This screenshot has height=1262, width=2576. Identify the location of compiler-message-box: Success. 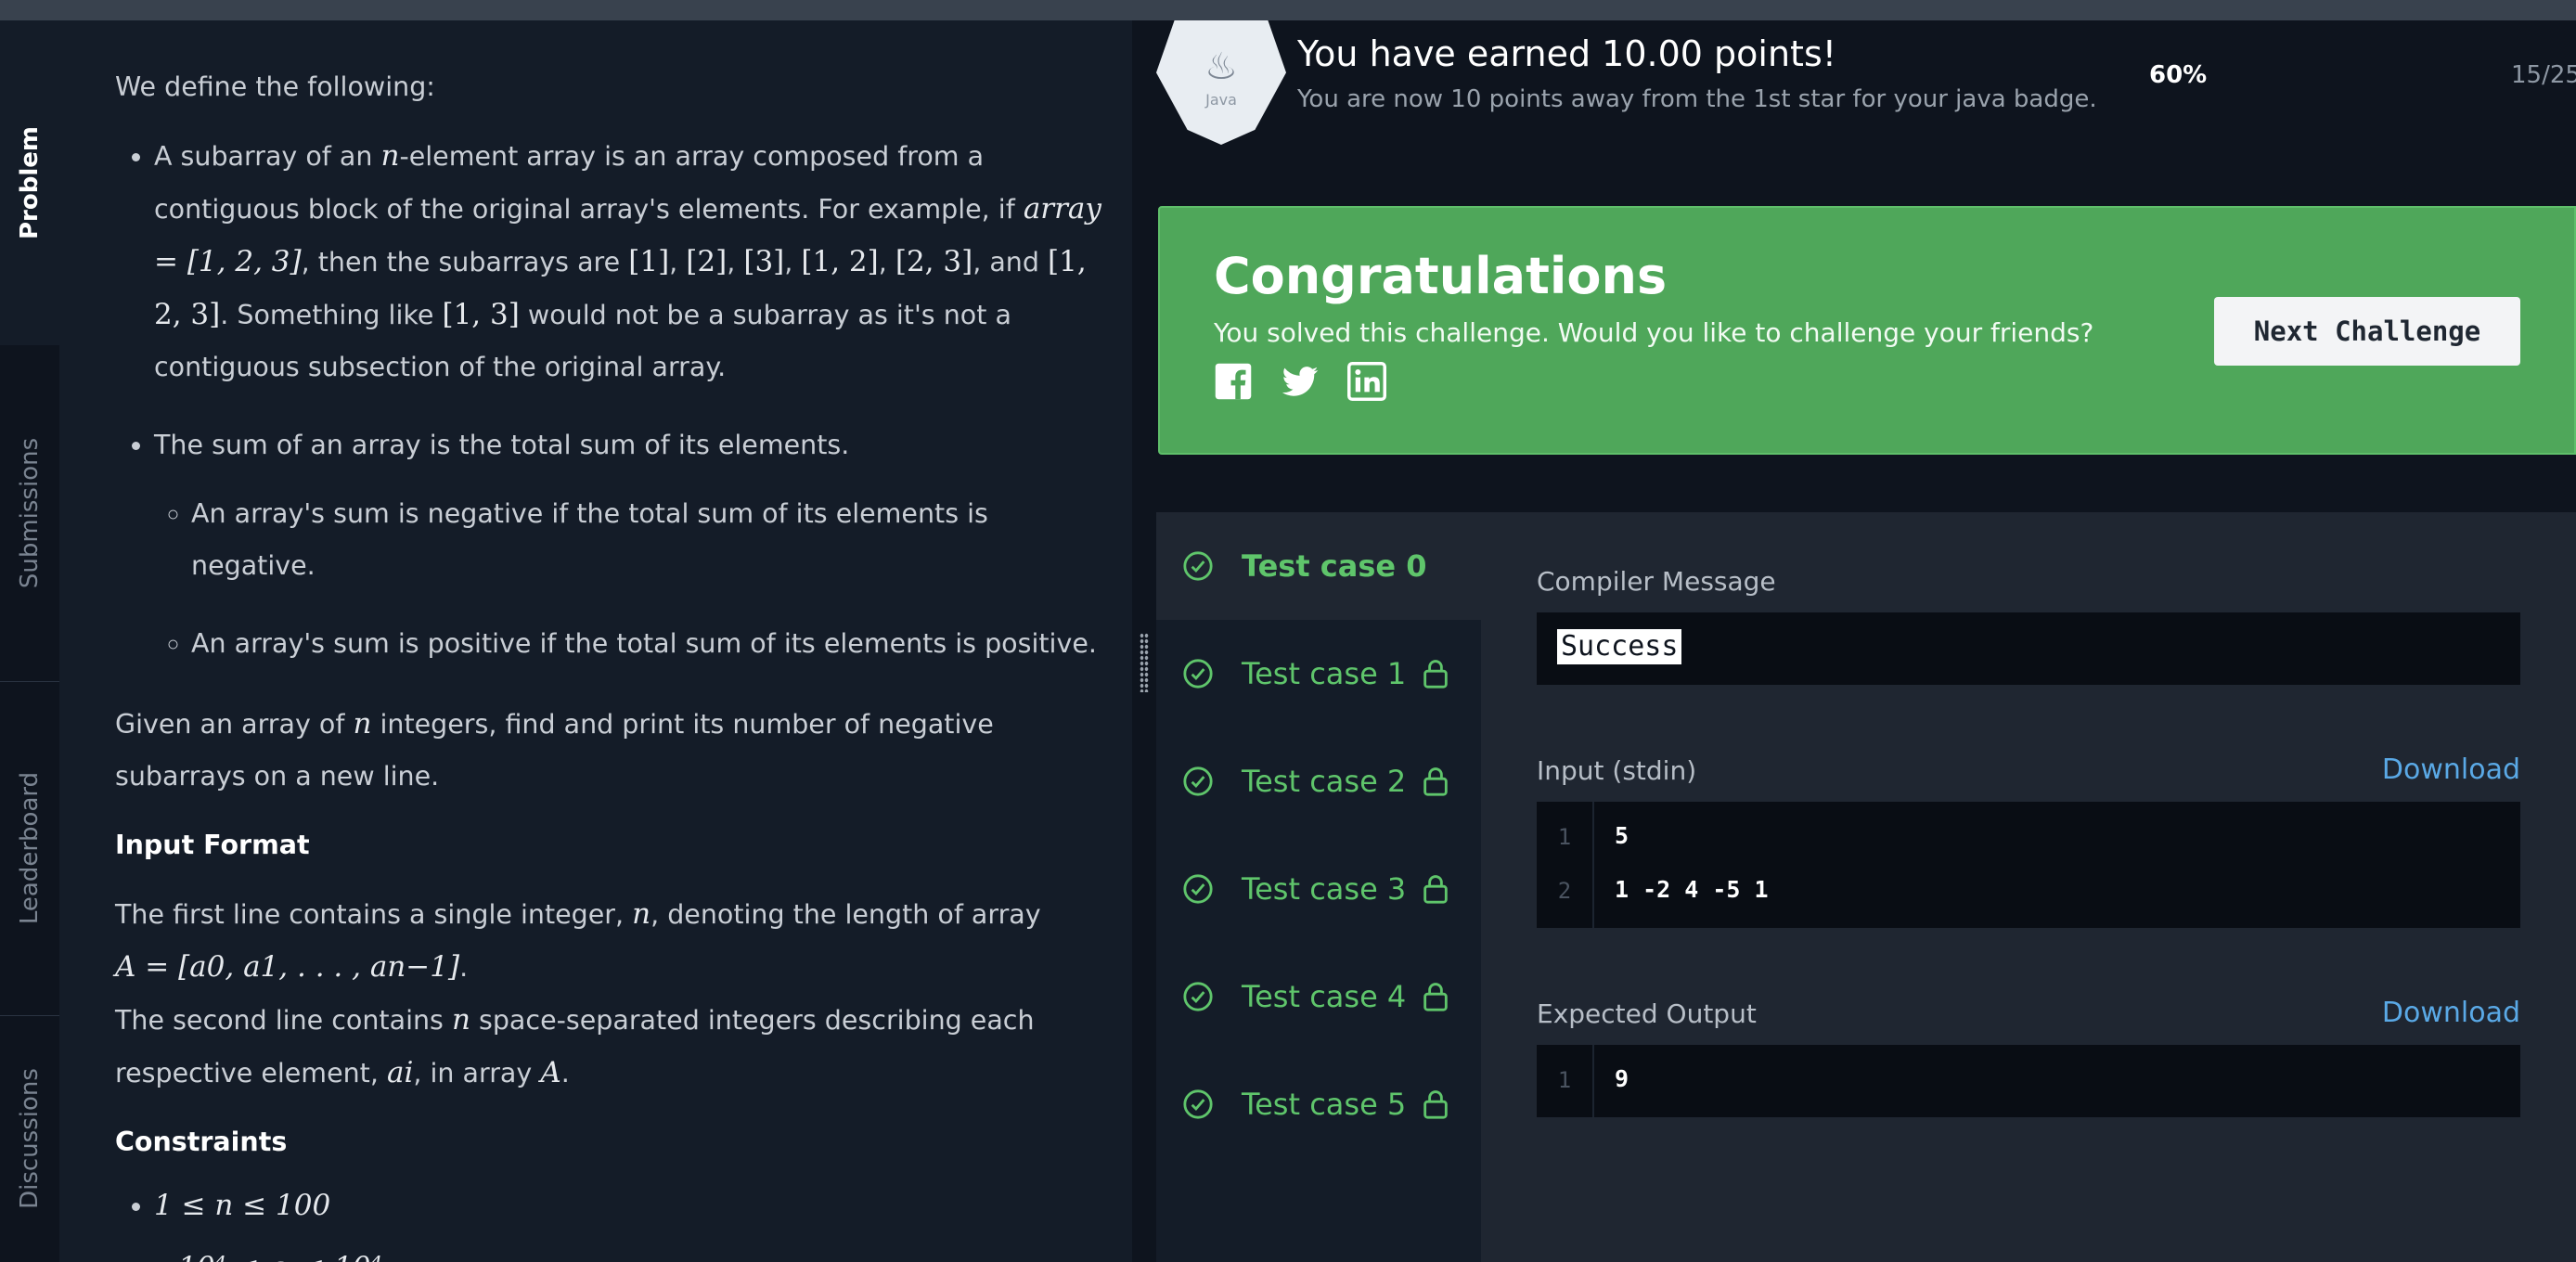
(2028, 648).